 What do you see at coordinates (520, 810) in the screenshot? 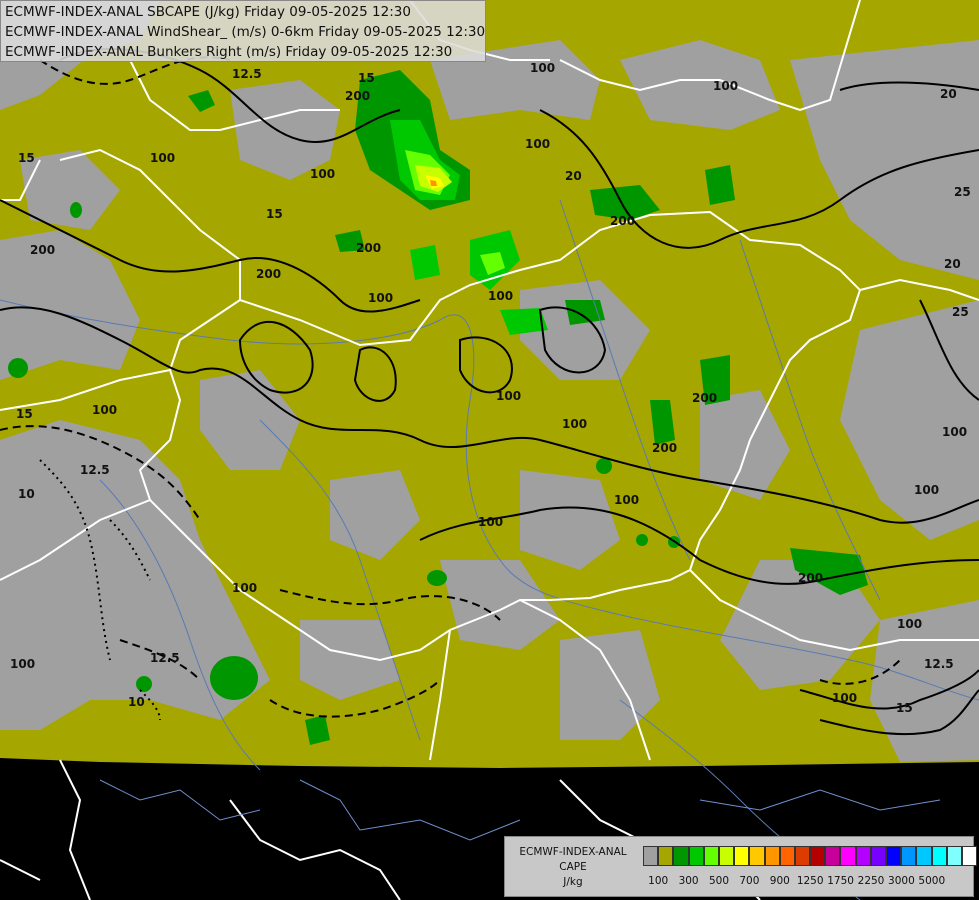
I see `outer-borders` at bounding box center [520, 810].